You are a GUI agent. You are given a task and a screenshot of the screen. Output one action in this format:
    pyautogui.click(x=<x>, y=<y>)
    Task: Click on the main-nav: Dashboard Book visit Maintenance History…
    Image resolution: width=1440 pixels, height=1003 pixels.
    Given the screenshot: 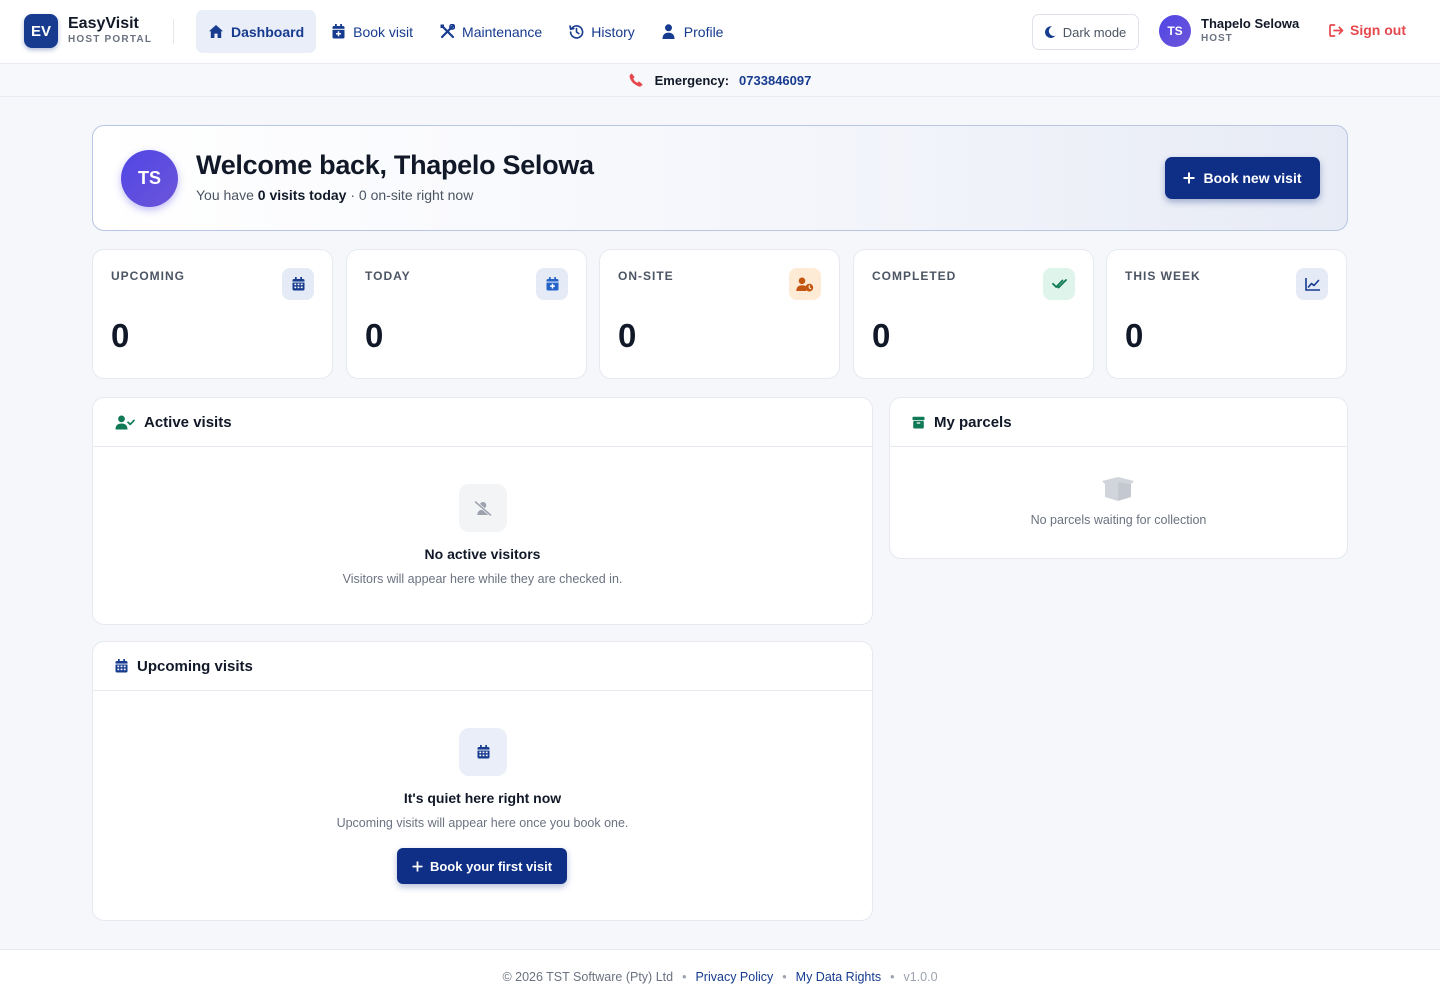 What is the action you would take?
    pyautogui.click(x=465, y=31)
    